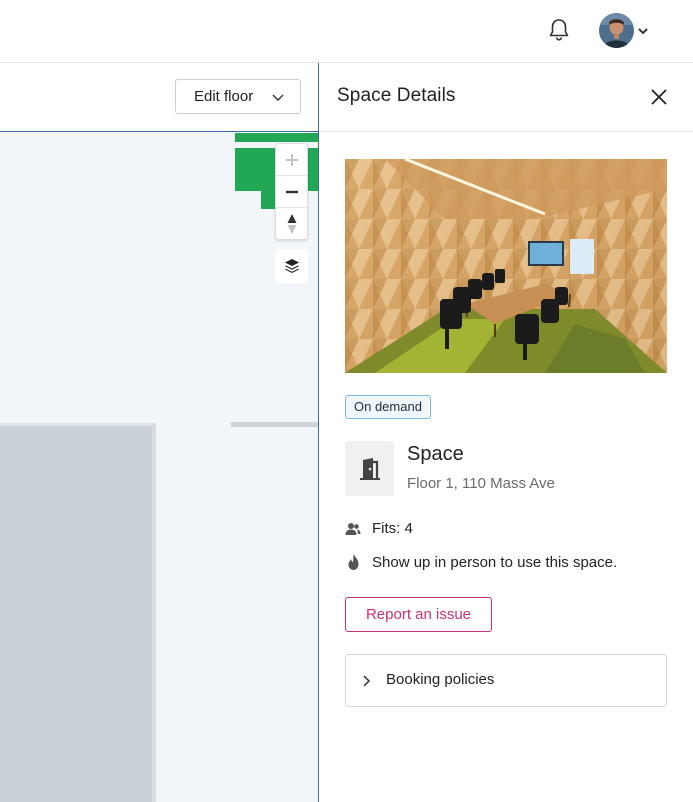  I want to click on bell-icon, so click(559, 30).